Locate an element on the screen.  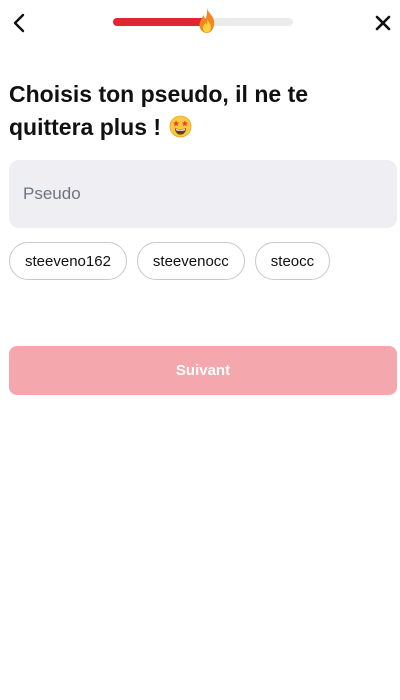
next-button: Suivant is located at coordinates (203, 370).